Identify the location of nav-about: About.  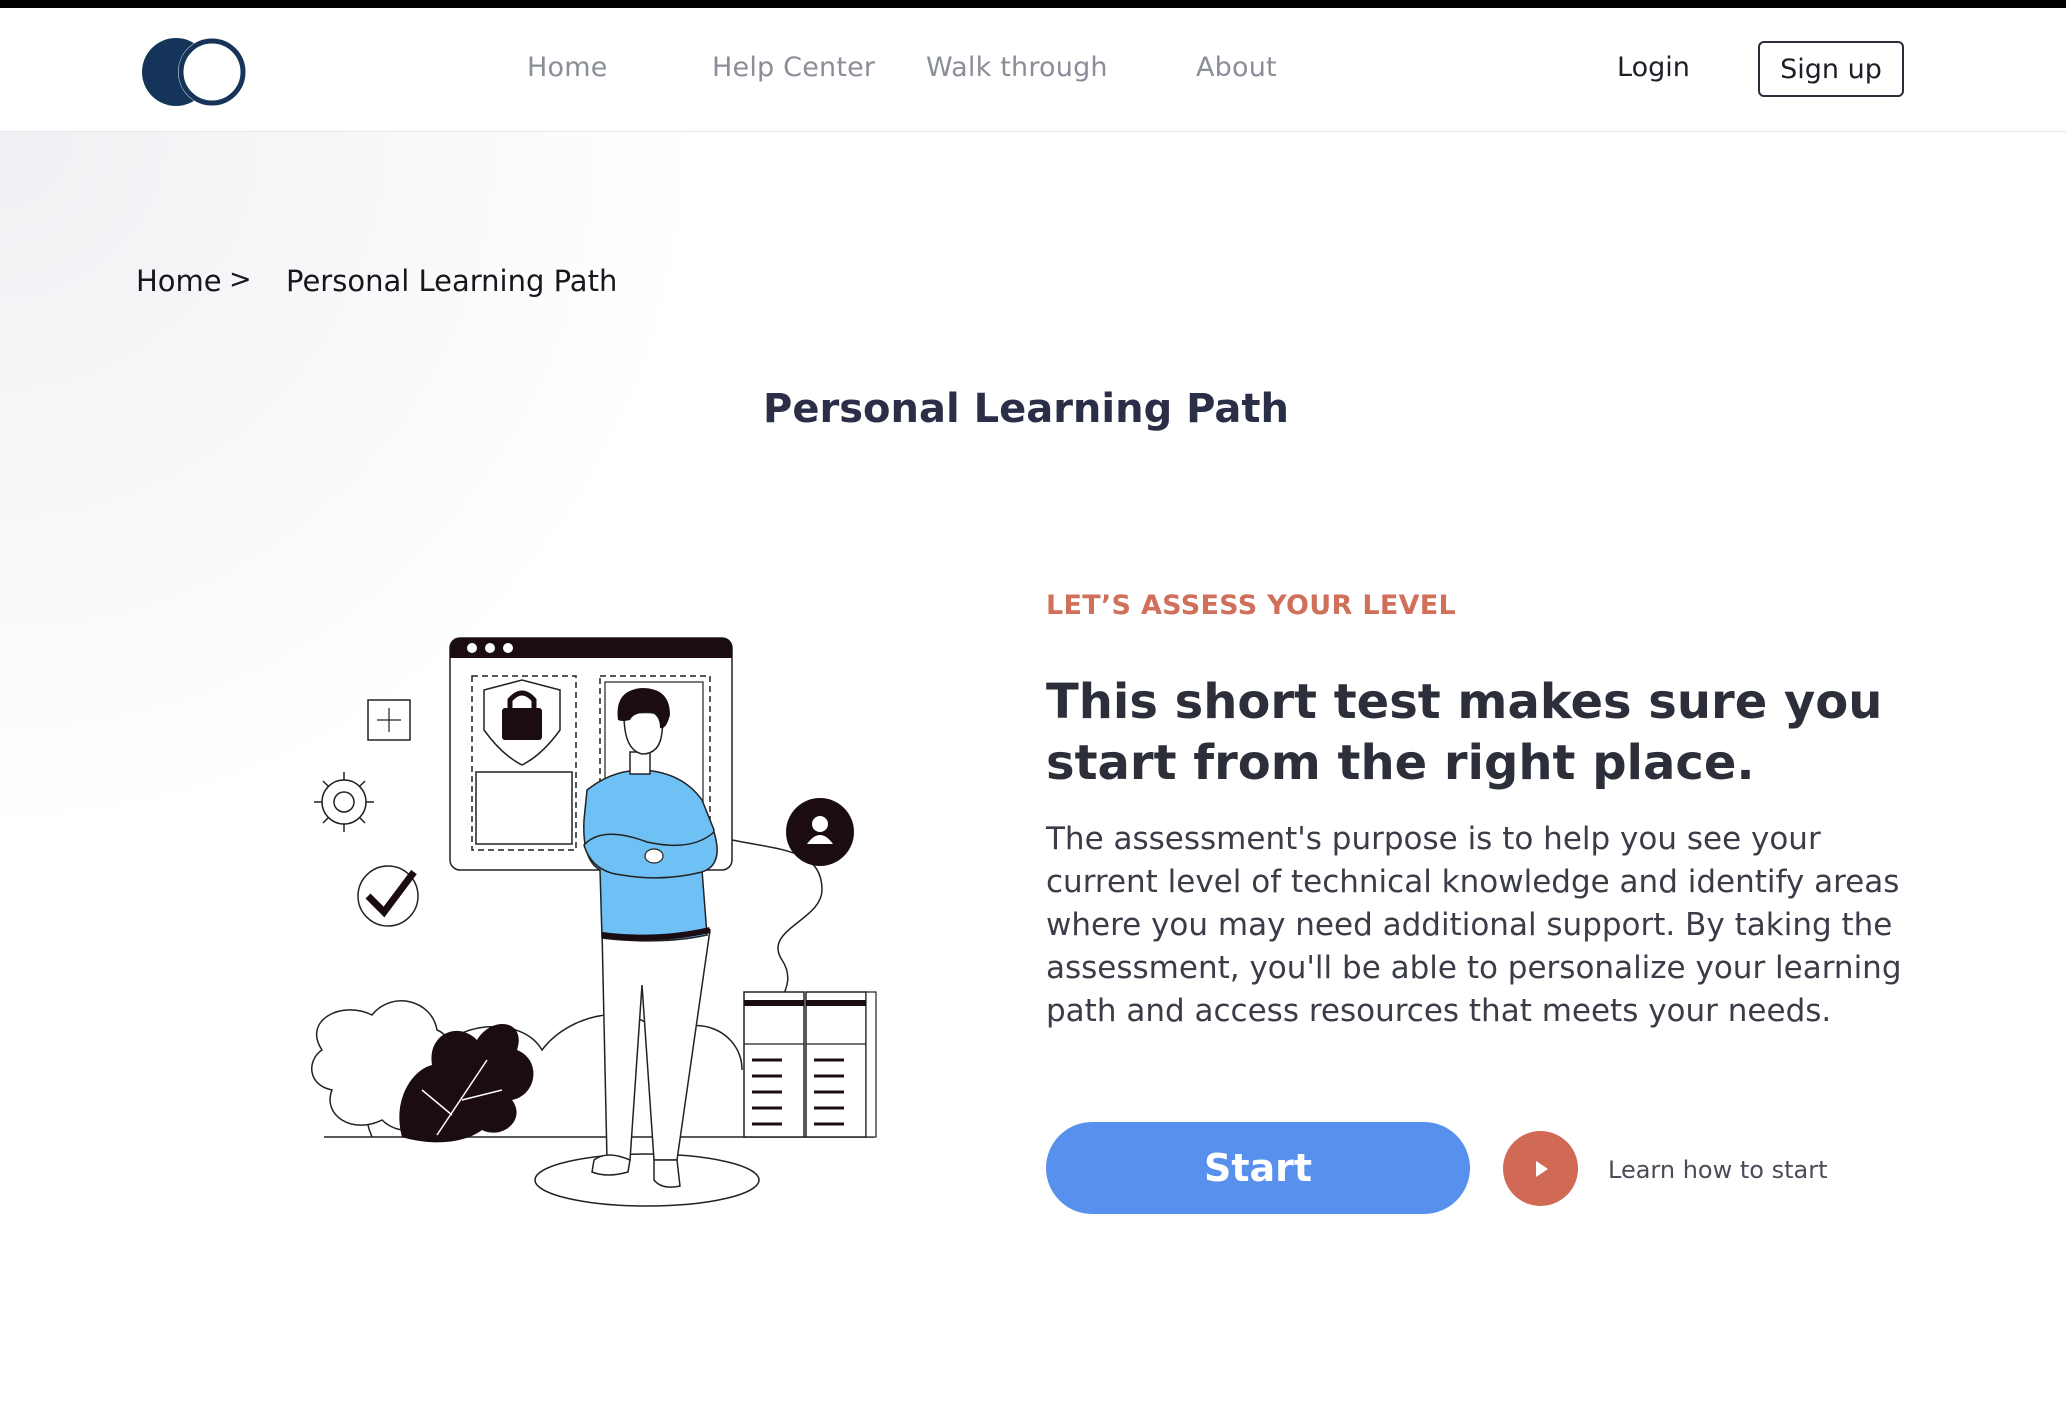
(1236, 67).